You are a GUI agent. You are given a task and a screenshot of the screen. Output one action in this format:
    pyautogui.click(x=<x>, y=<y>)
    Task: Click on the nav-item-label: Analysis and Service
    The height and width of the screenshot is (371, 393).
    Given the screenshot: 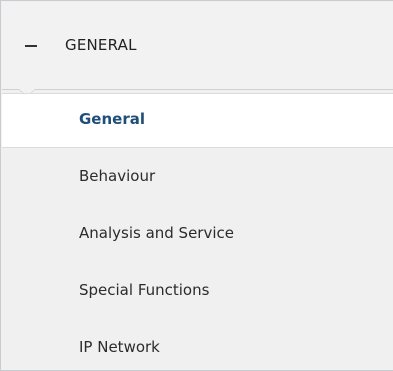 What is the action you would take?
    pyautogui.click(x=156, y=233)
    